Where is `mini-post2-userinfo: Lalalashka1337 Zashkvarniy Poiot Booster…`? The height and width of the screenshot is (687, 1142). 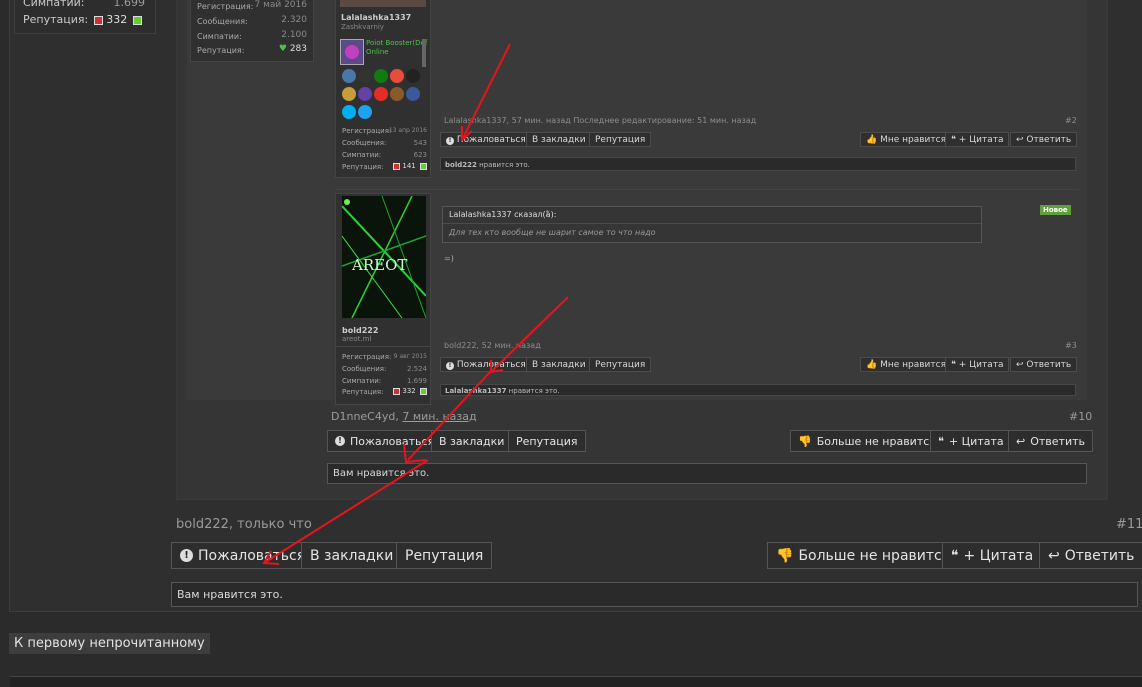
mini-post2-userinfo: Lalalashka1337 Zashkvarniy Poiot Booster… is located at coordinates (383, 89).